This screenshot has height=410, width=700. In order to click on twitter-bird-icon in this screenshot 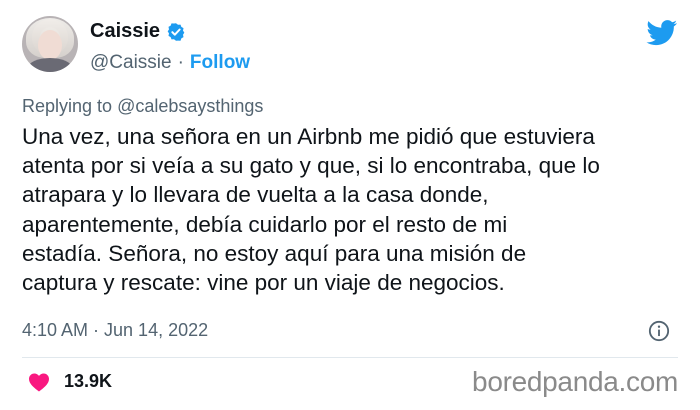, I will do `click(662, 33)`.